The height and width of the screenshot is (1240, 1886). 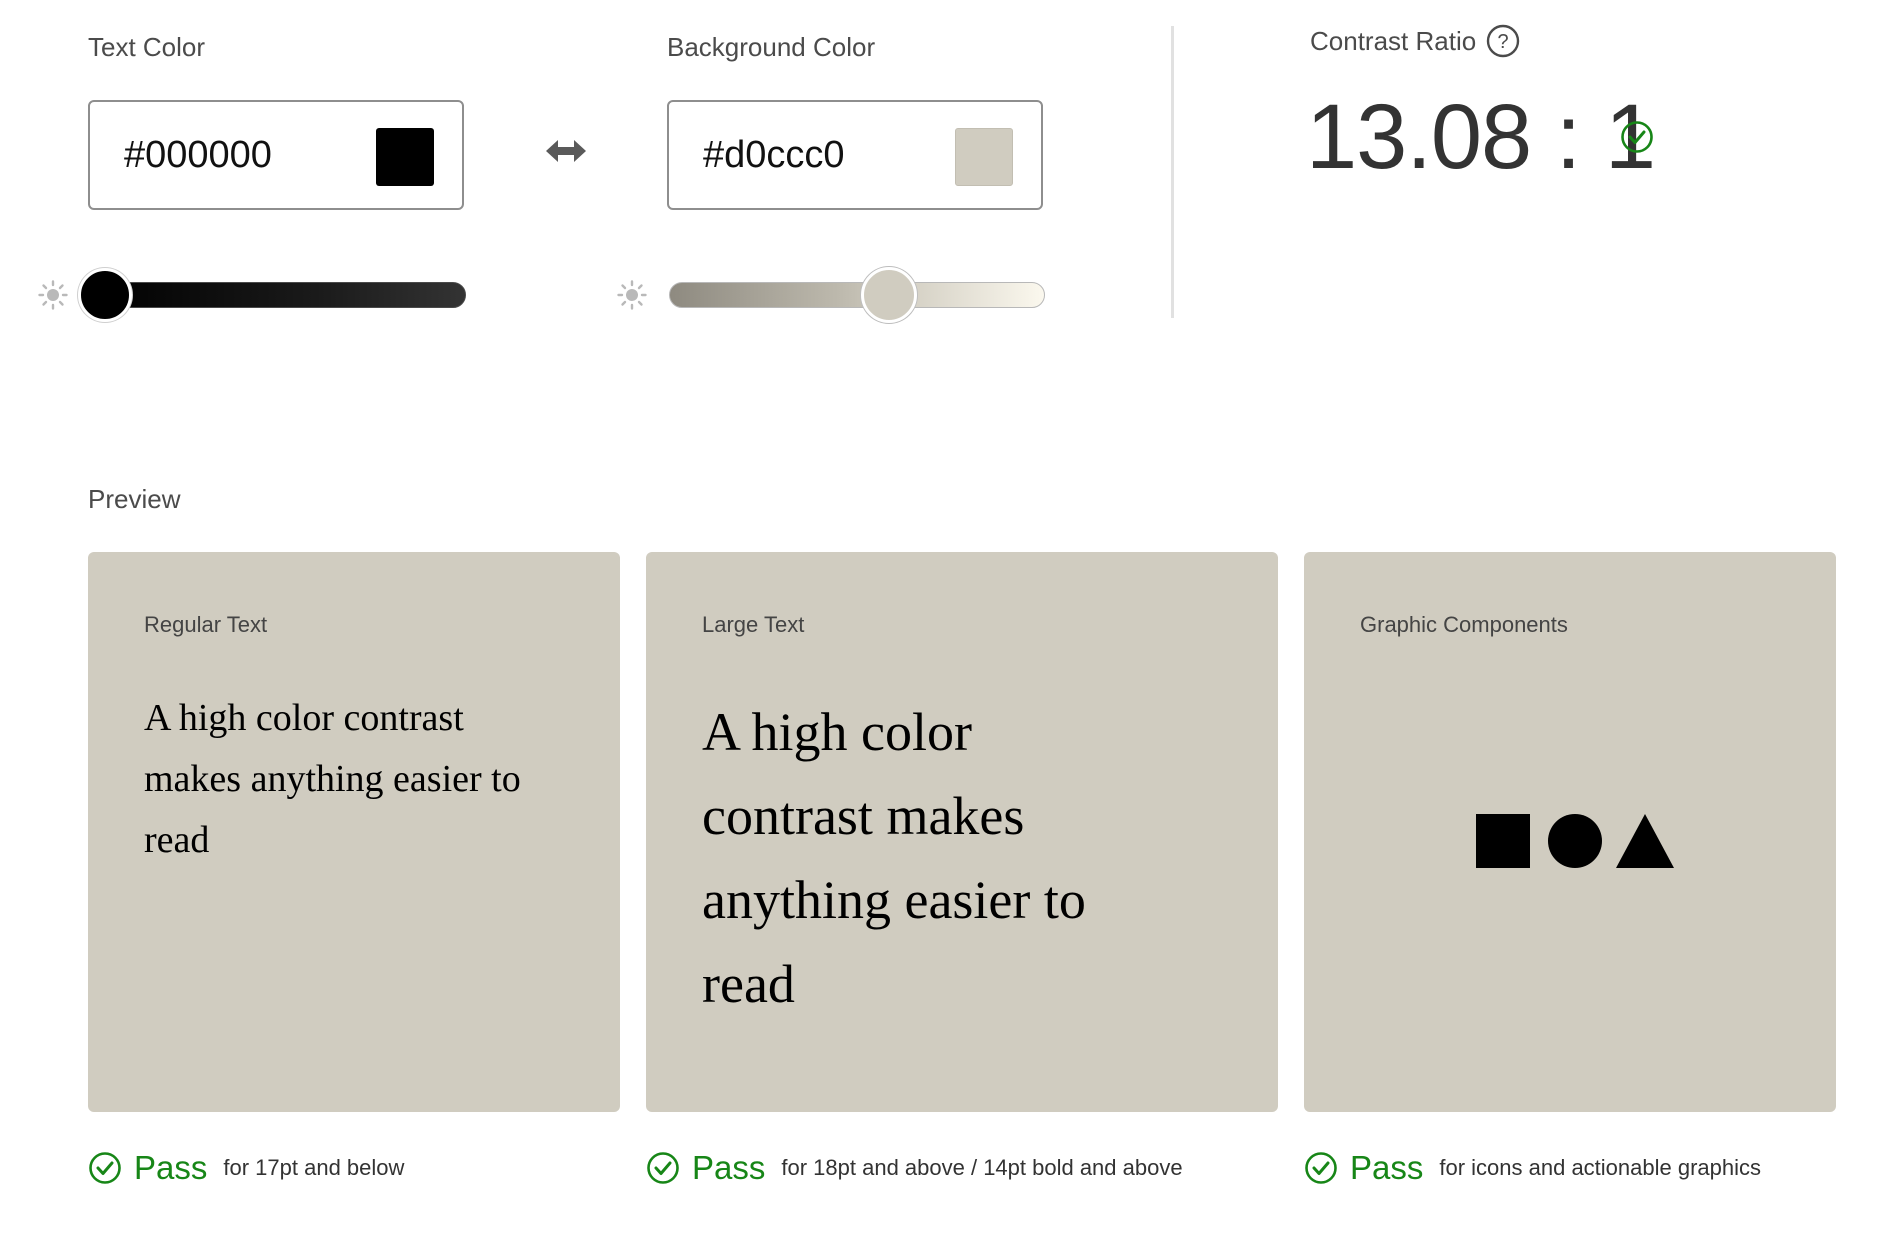 I want to click on text-color-field, so click(x=276, y=155).